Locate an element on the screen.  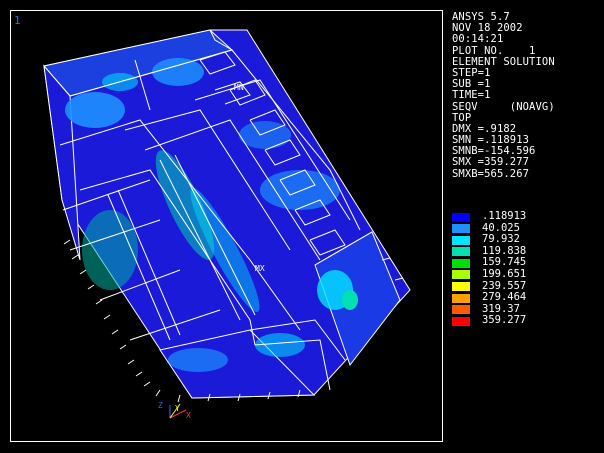
legend-value: 279.464 is located at coordinates (504, 297).